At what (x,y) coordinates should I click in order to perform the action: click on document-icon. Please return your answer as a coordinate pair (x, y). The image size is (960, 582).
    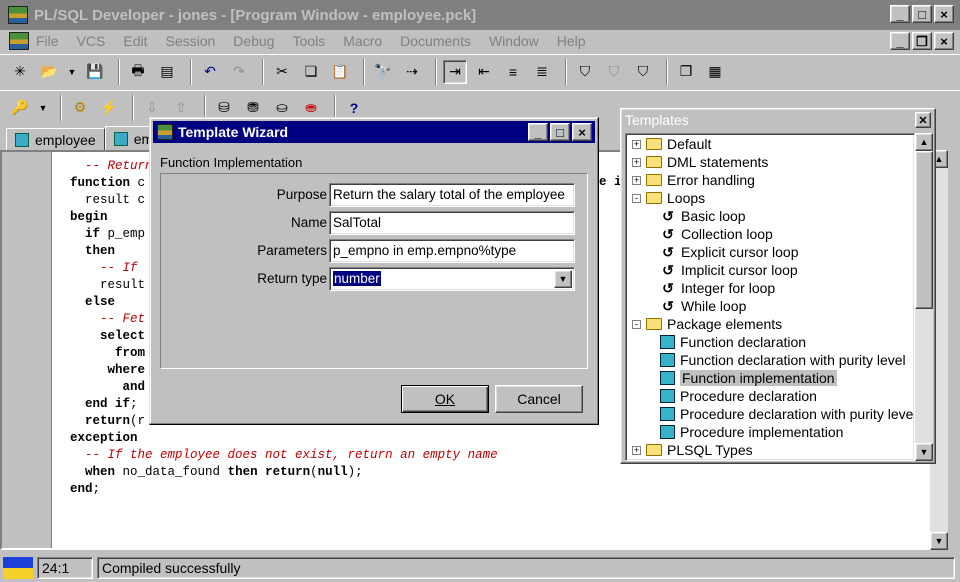
    Looking at the image, I should click on (19, 41).